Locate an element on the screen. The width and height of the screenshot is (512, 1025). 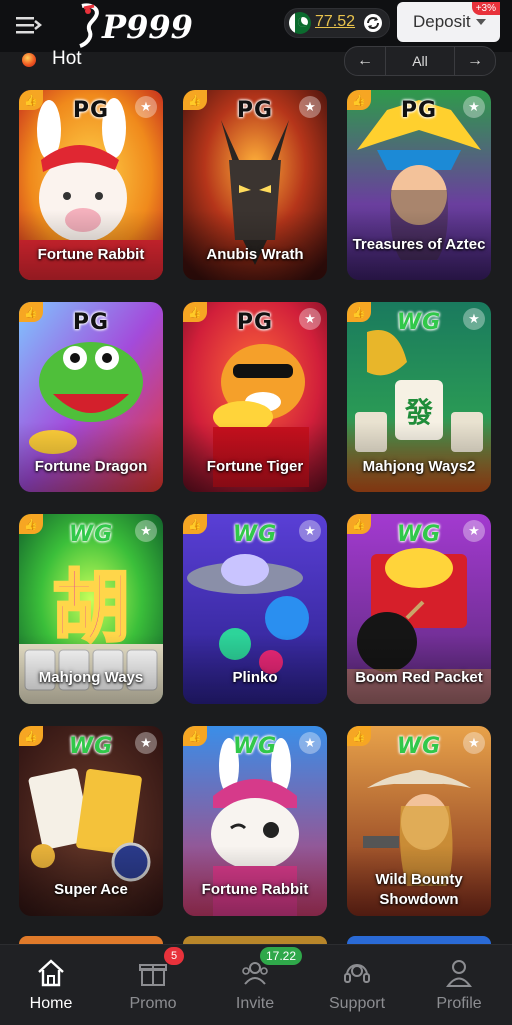
game-card-wild-bounty-showdown: 👍 ★ WG Wild Bounty Showdown is located at coordinates (419, 821).